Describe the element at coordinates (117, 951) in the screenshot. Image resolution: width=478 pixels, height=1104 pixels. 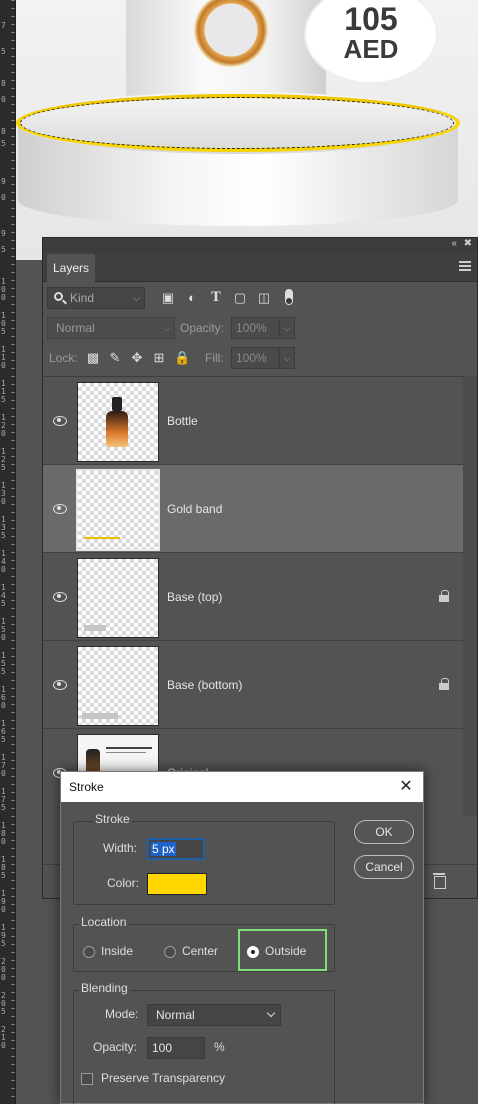
I see `location-inside-label: Inside` at that location.